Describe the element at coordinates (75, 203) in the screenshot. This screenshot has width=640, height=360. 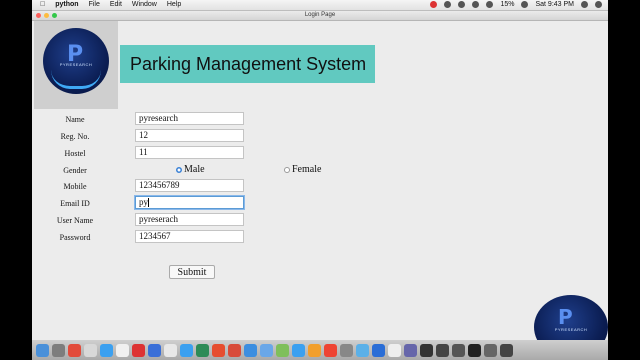
I see `email-label: Email ID` at that location.